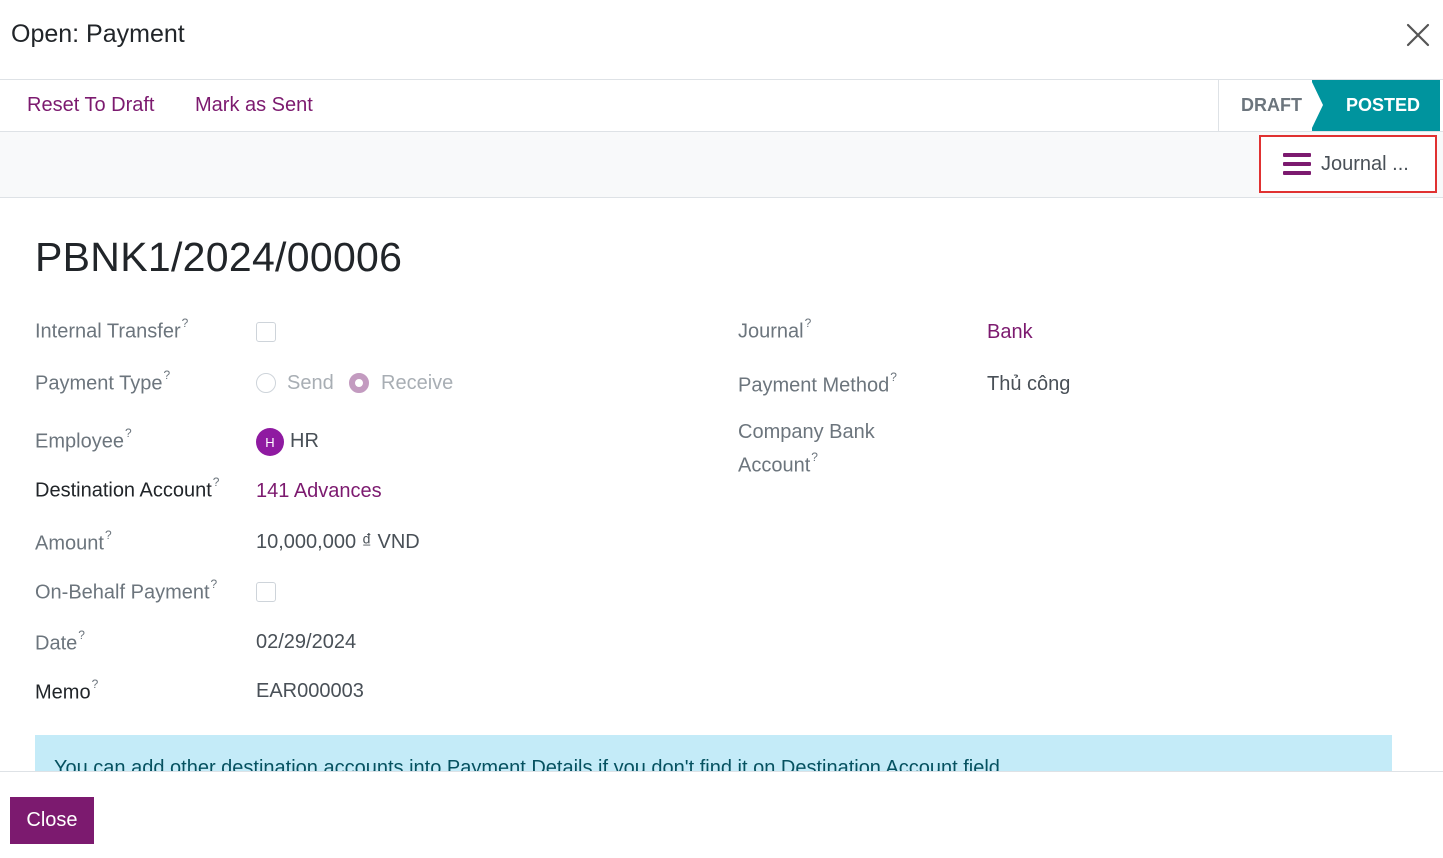 Image resolution: width=1443 pixels, height=858 pixels. What do you see at coordinates (778, 463) in the screenshot?
I see `company-bank-account-label-line2: Account?` at bounding box center [778, 463].